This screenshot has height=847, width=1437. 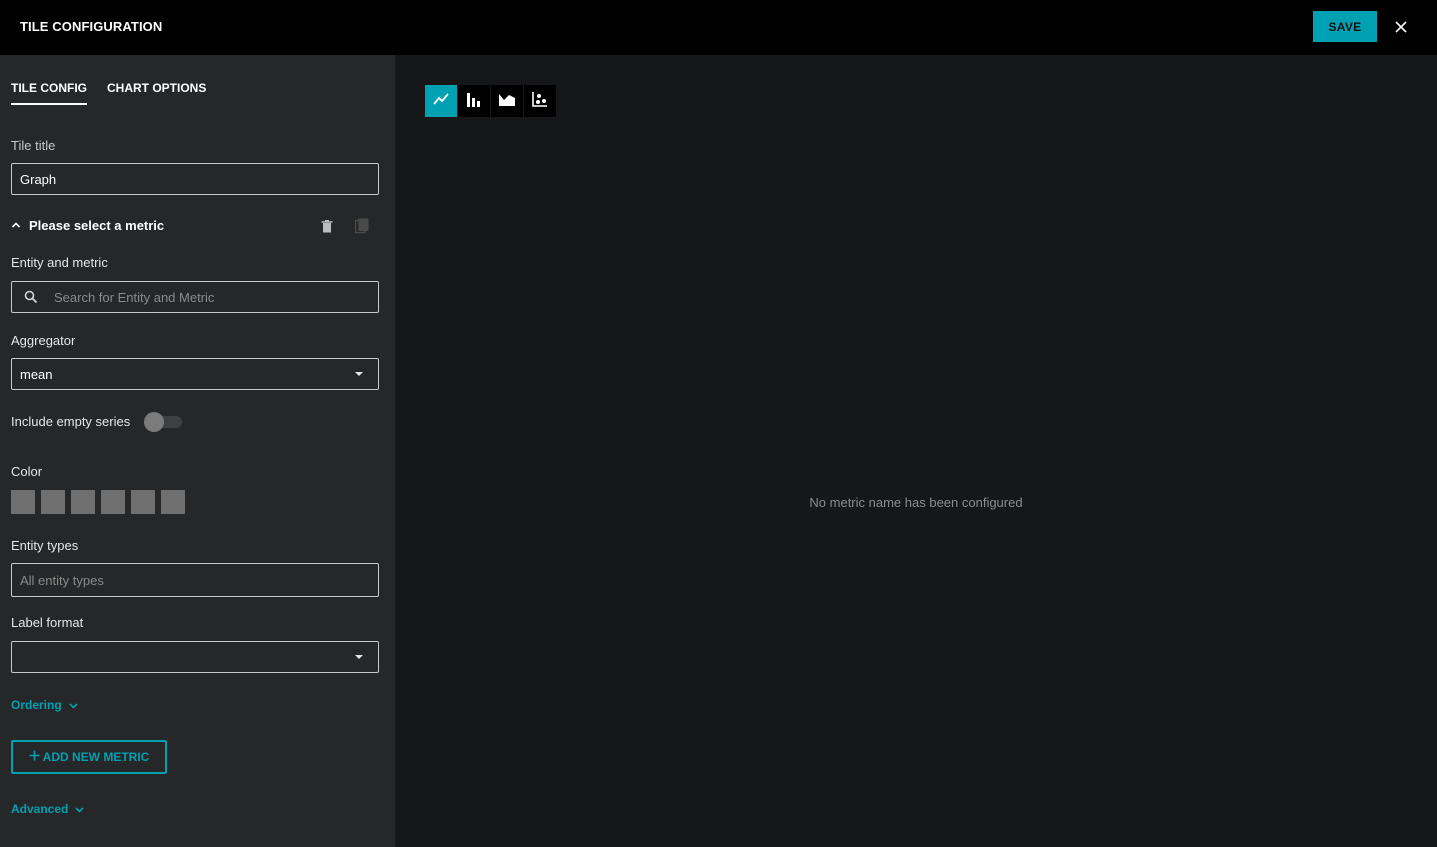 I want to click on add-new-metric-button: ADD NEW METRIC, so click(x=89, y=757).